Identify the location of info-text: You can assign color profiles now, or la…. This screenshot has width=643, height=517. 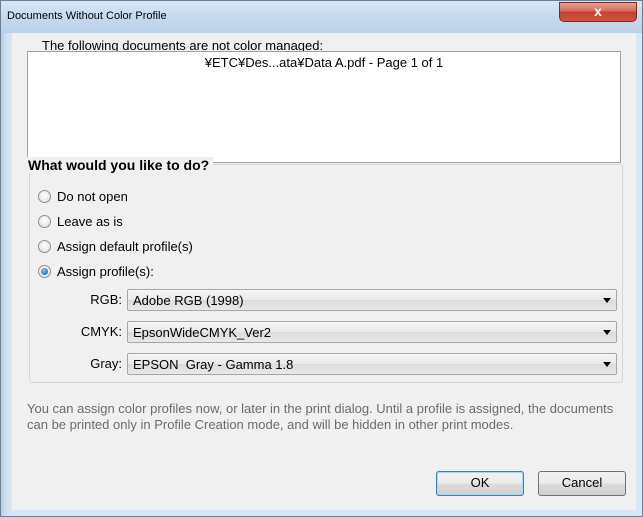
(320, 416).